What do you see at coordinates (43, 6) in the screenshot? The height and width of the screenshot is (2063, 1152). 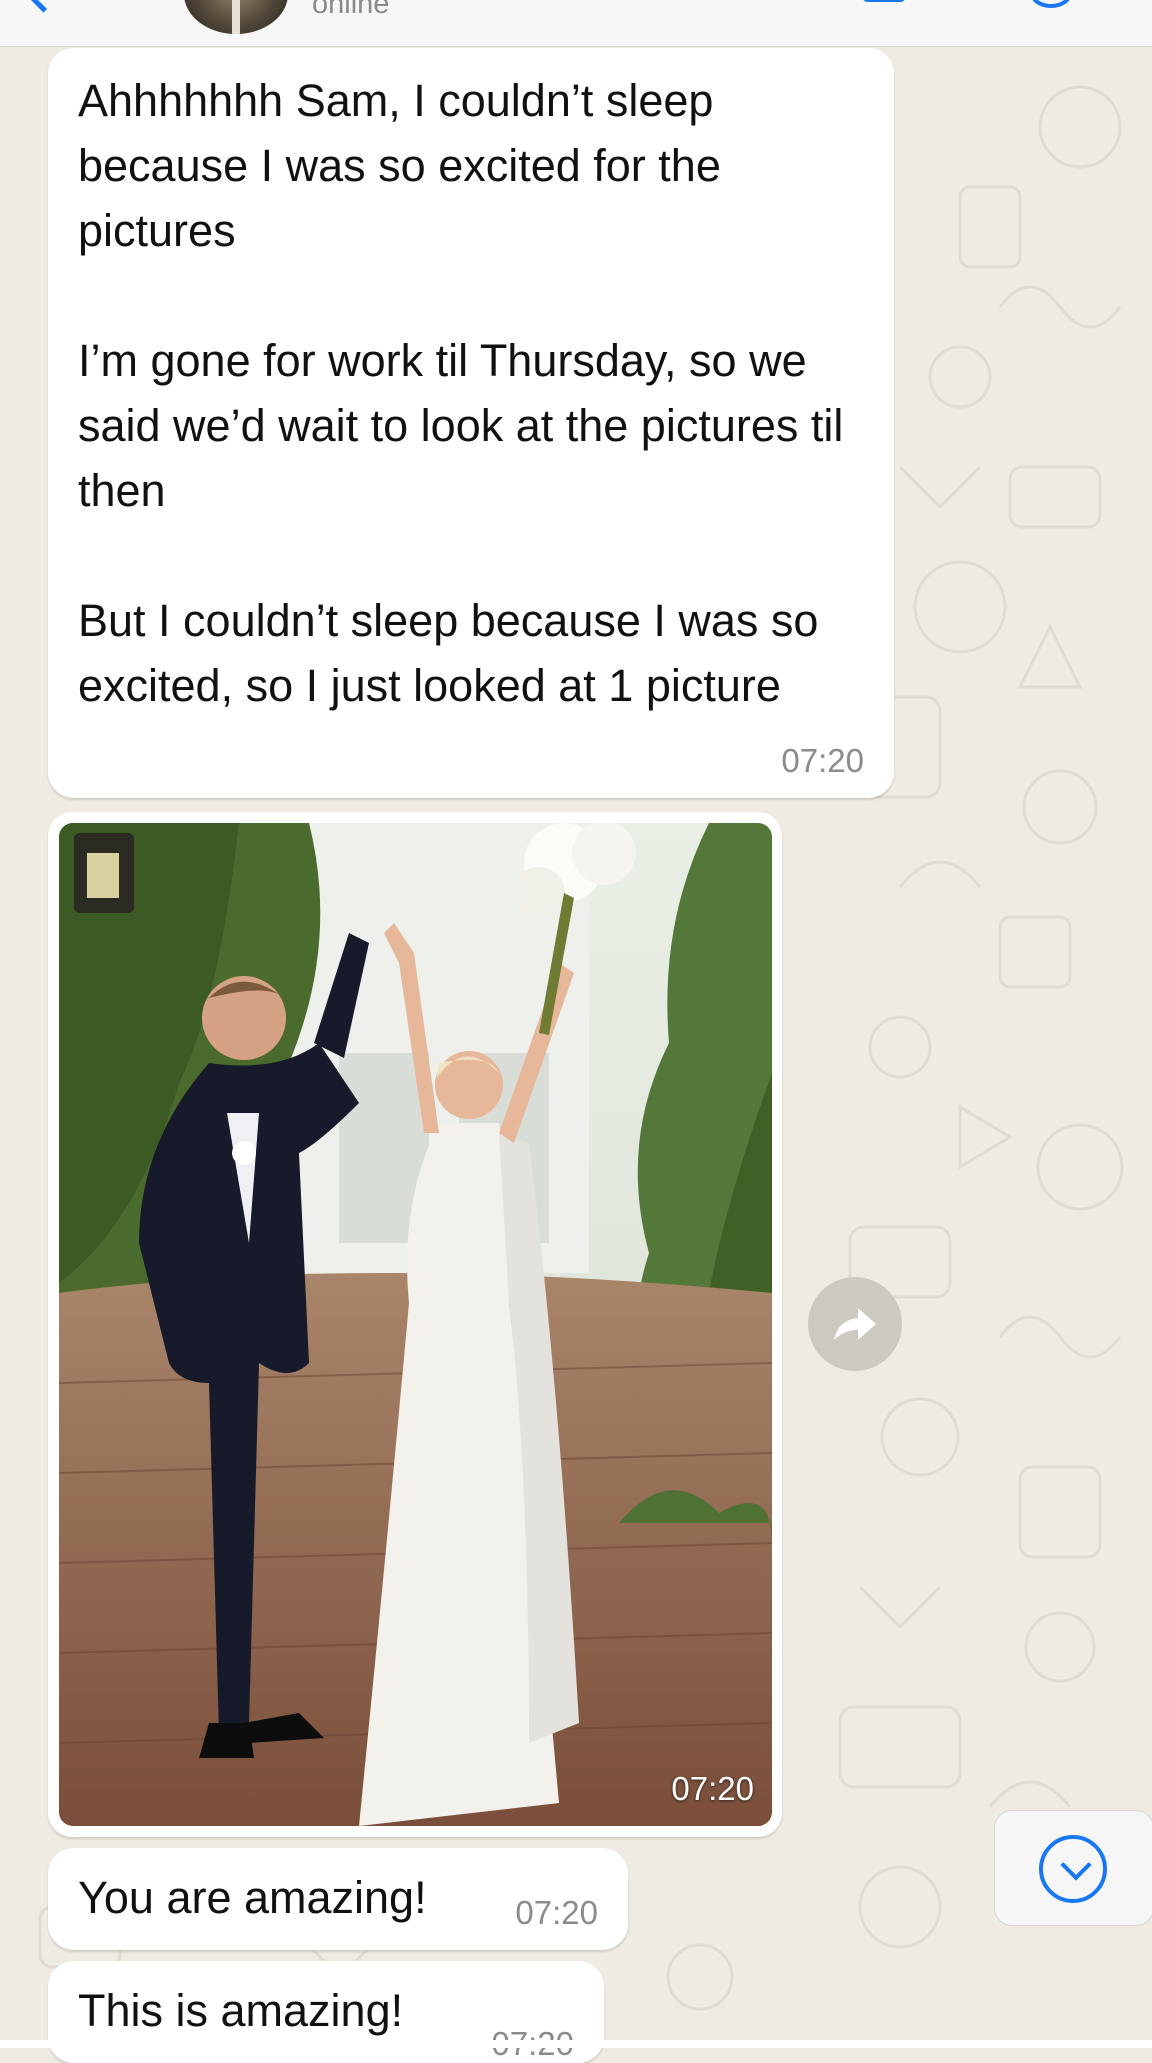 I see `chevron-left-icon` at bounding box center [43, 6].